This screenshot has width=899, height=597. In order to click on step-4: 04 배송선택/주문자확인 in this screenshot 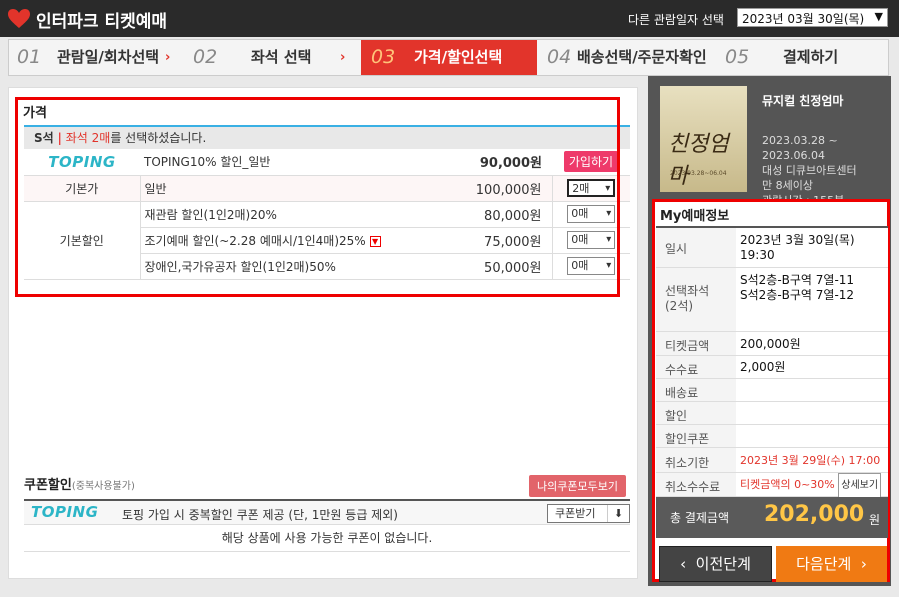, I will do `click(627, 57)`.